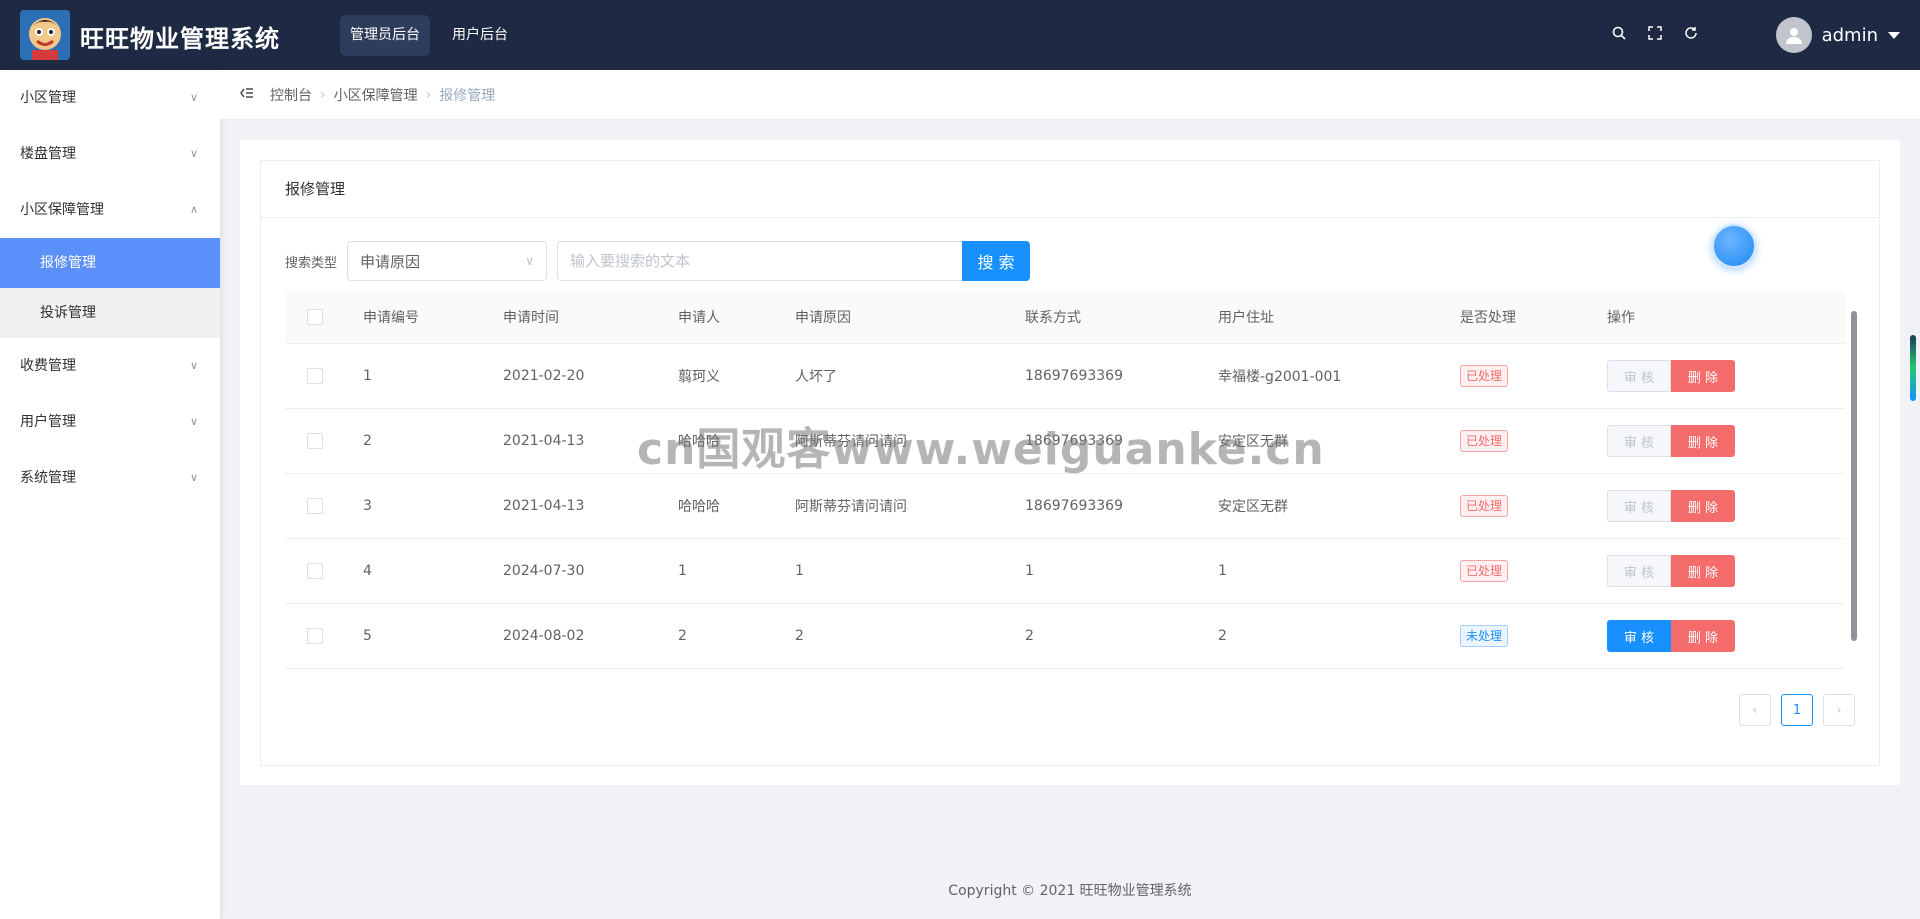 The height and width of the screenshot is (919, 1920). I want to click on table-row: 5 2024-08-02 2 2 2 2 未处理 审 核 删 除, so click(1065, 636).